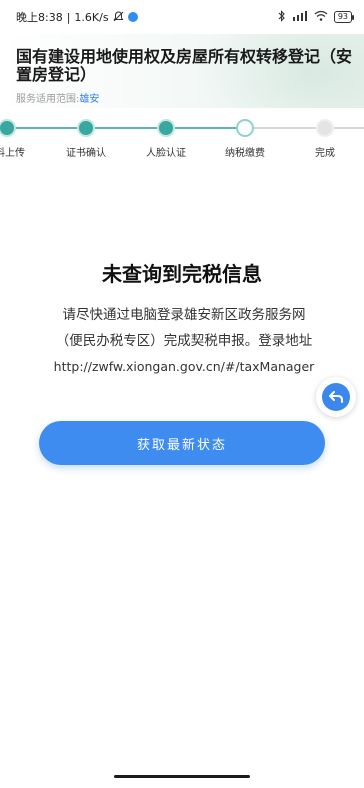 Image resolution: width=364 pixels, height=788 pixels. I want to click on scope-label: 服务适用范围:, so click(48, 99).